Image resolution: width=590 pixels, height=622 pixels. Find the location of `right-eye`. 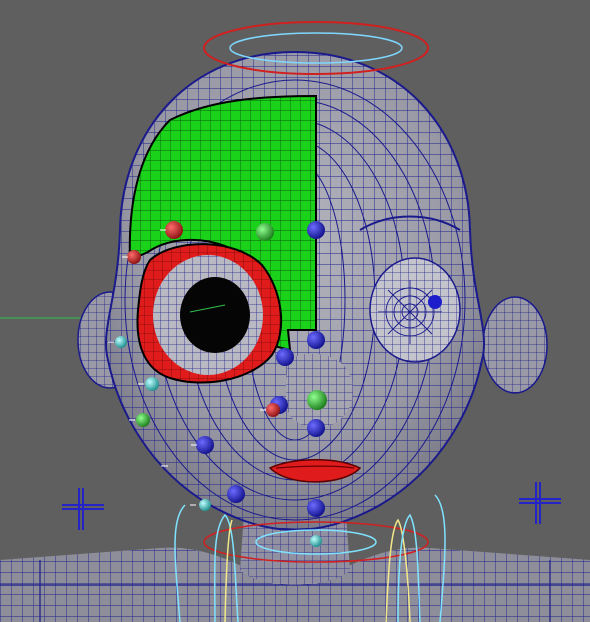

right-eye is located at coordinates (415, 310).